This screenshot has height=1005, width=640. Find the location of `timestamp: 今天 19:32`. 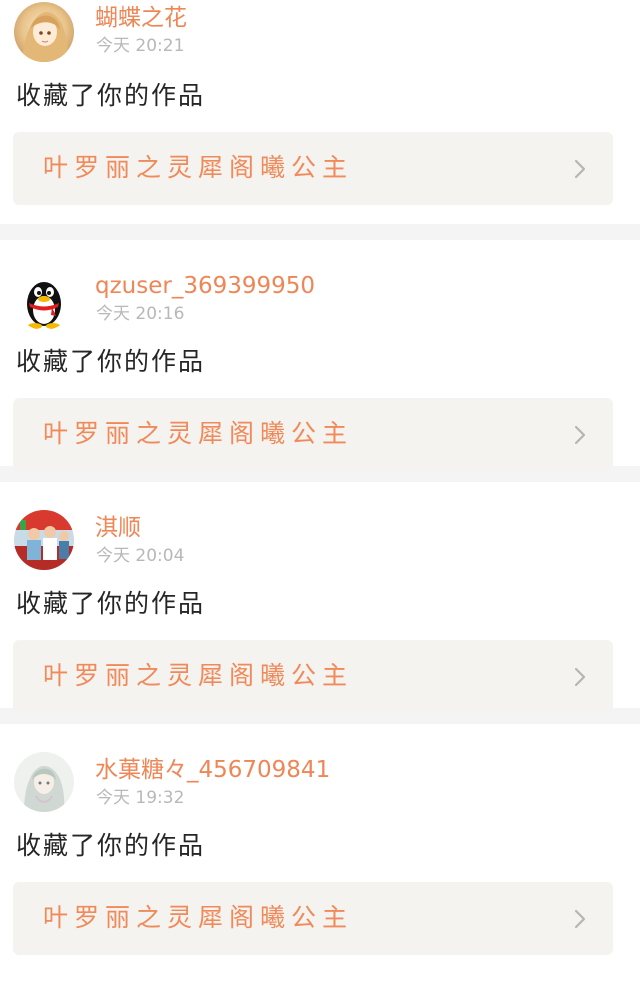

timestamp: 今天 19:32 is located at coordinates (140, 798).